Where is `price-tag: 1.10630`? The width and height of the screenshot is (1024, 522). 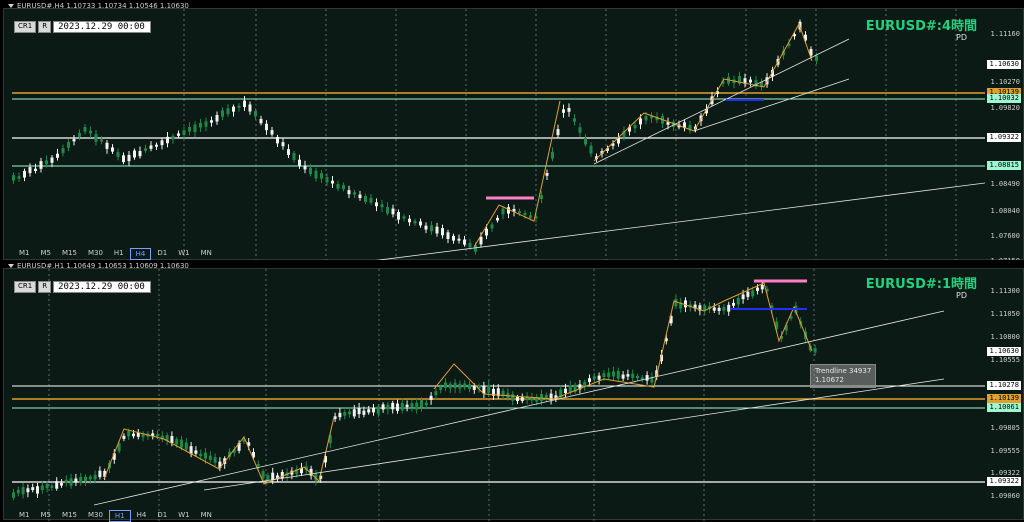 price-tag: 1.10630 is located at coordinates (1004, 351).